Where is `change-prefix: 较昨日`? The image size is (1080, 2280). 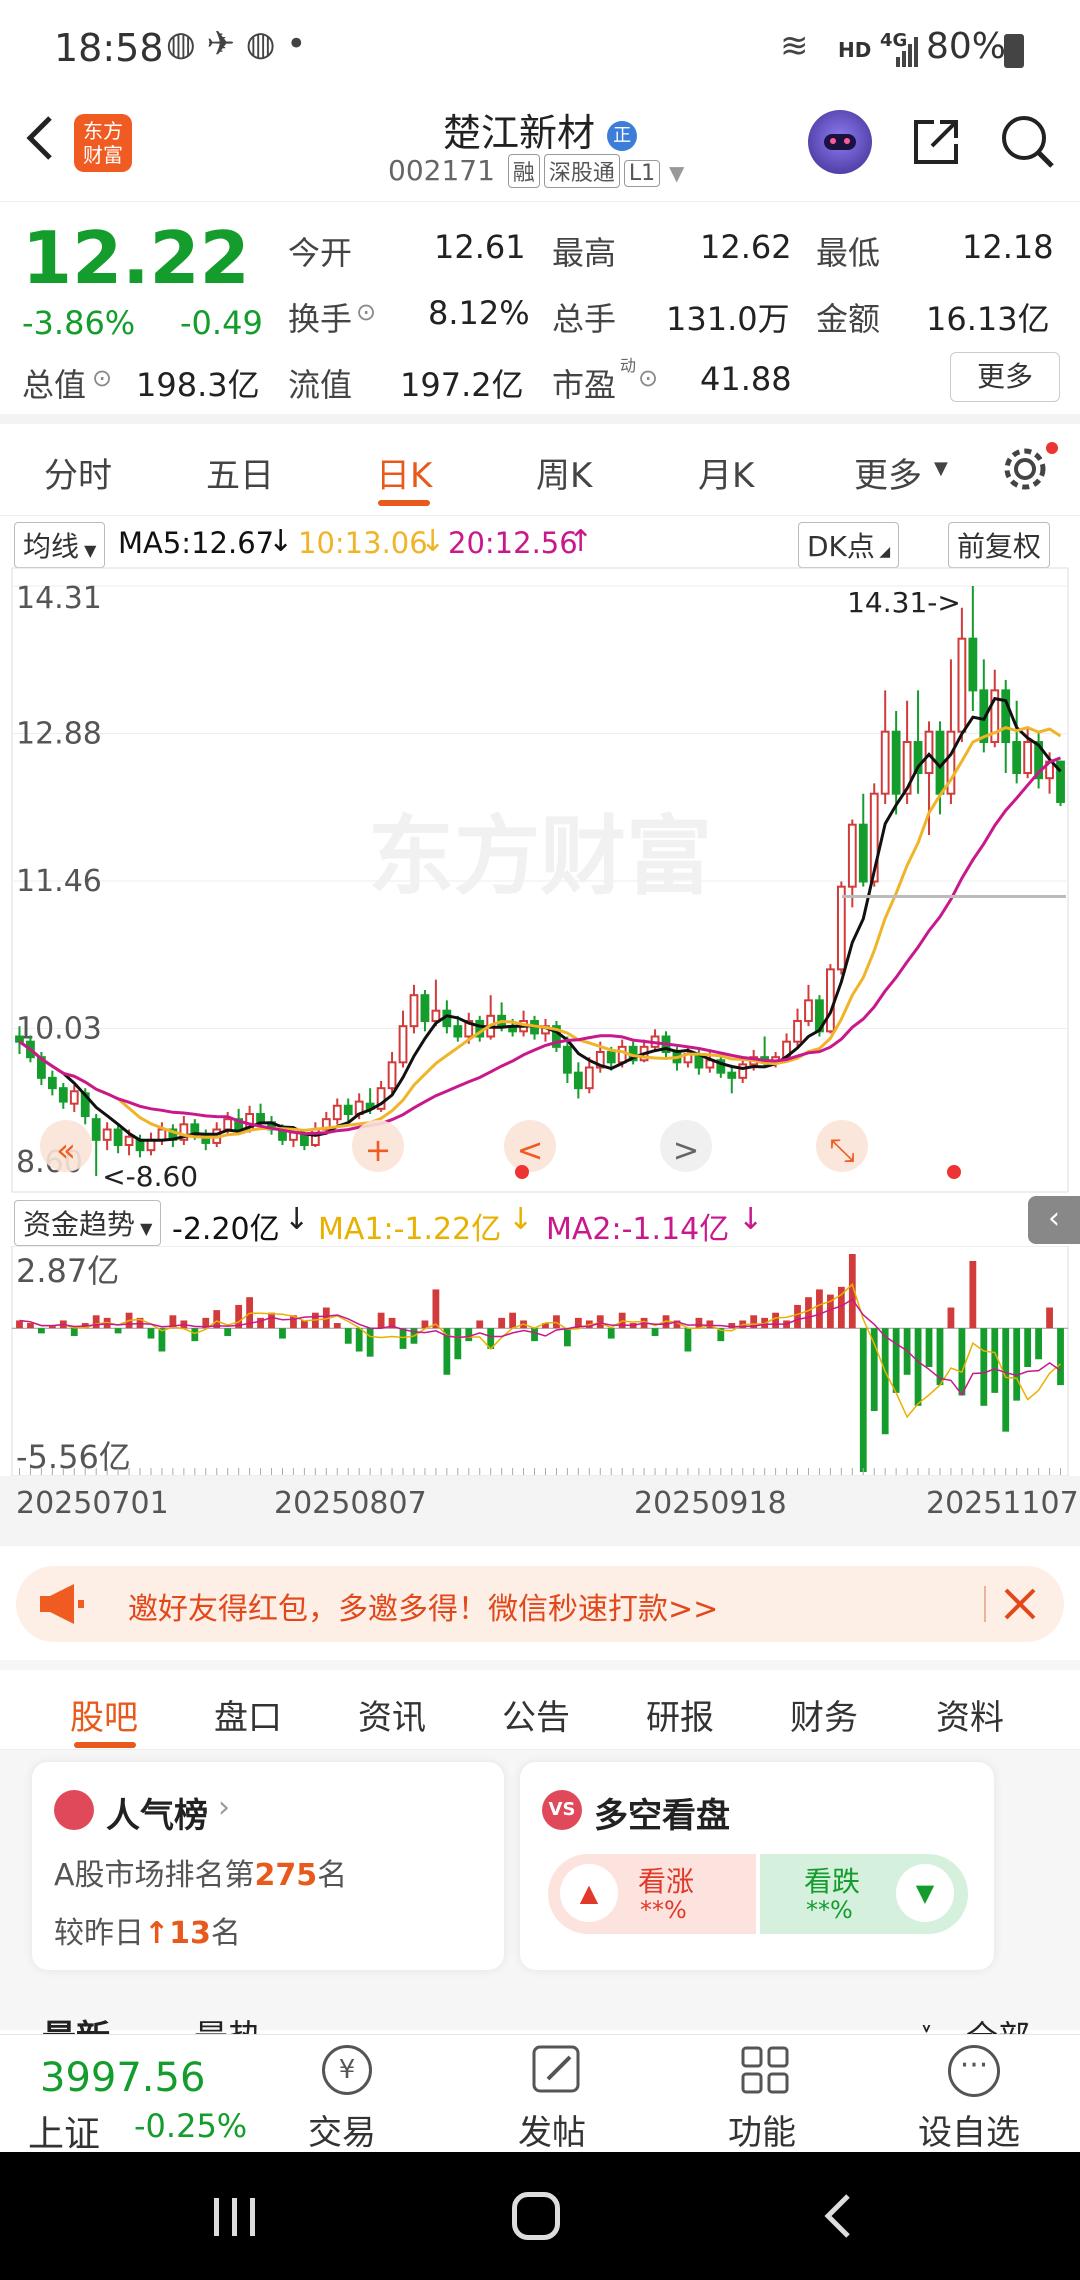 change-prefix: 较昨日 is located at coordinates (99, 1933).